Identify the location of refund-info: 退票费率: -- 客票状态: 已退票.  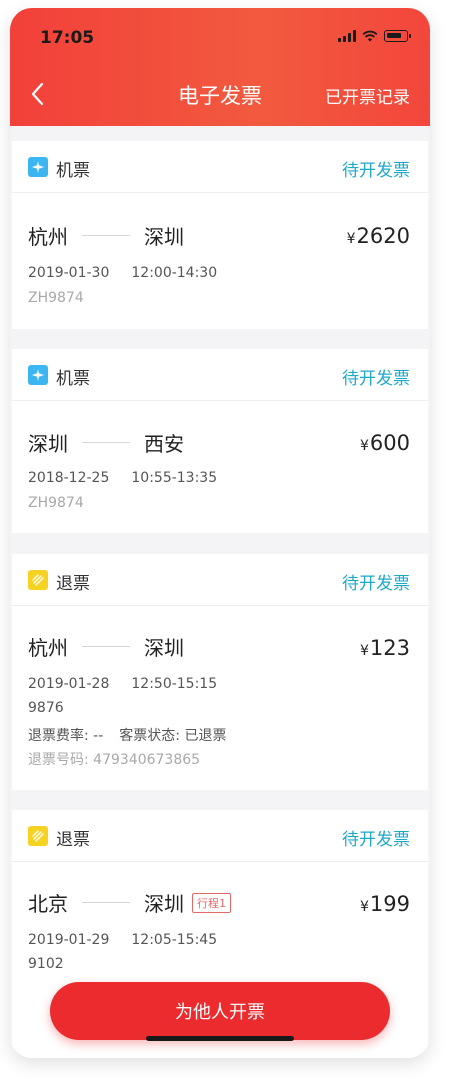
(127, 735).